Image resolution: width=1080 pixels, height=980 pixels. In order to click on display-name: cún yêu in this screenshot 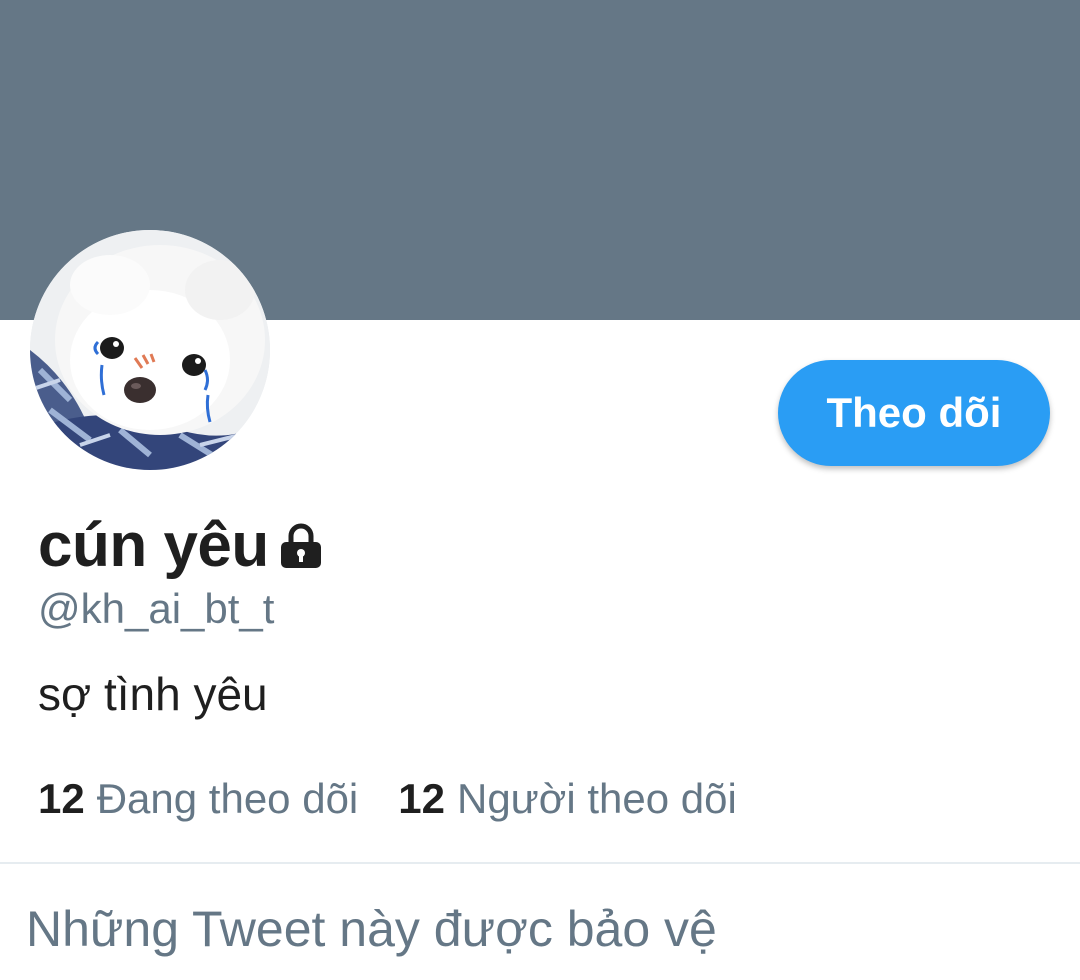, I will do `click(153, 545)`.